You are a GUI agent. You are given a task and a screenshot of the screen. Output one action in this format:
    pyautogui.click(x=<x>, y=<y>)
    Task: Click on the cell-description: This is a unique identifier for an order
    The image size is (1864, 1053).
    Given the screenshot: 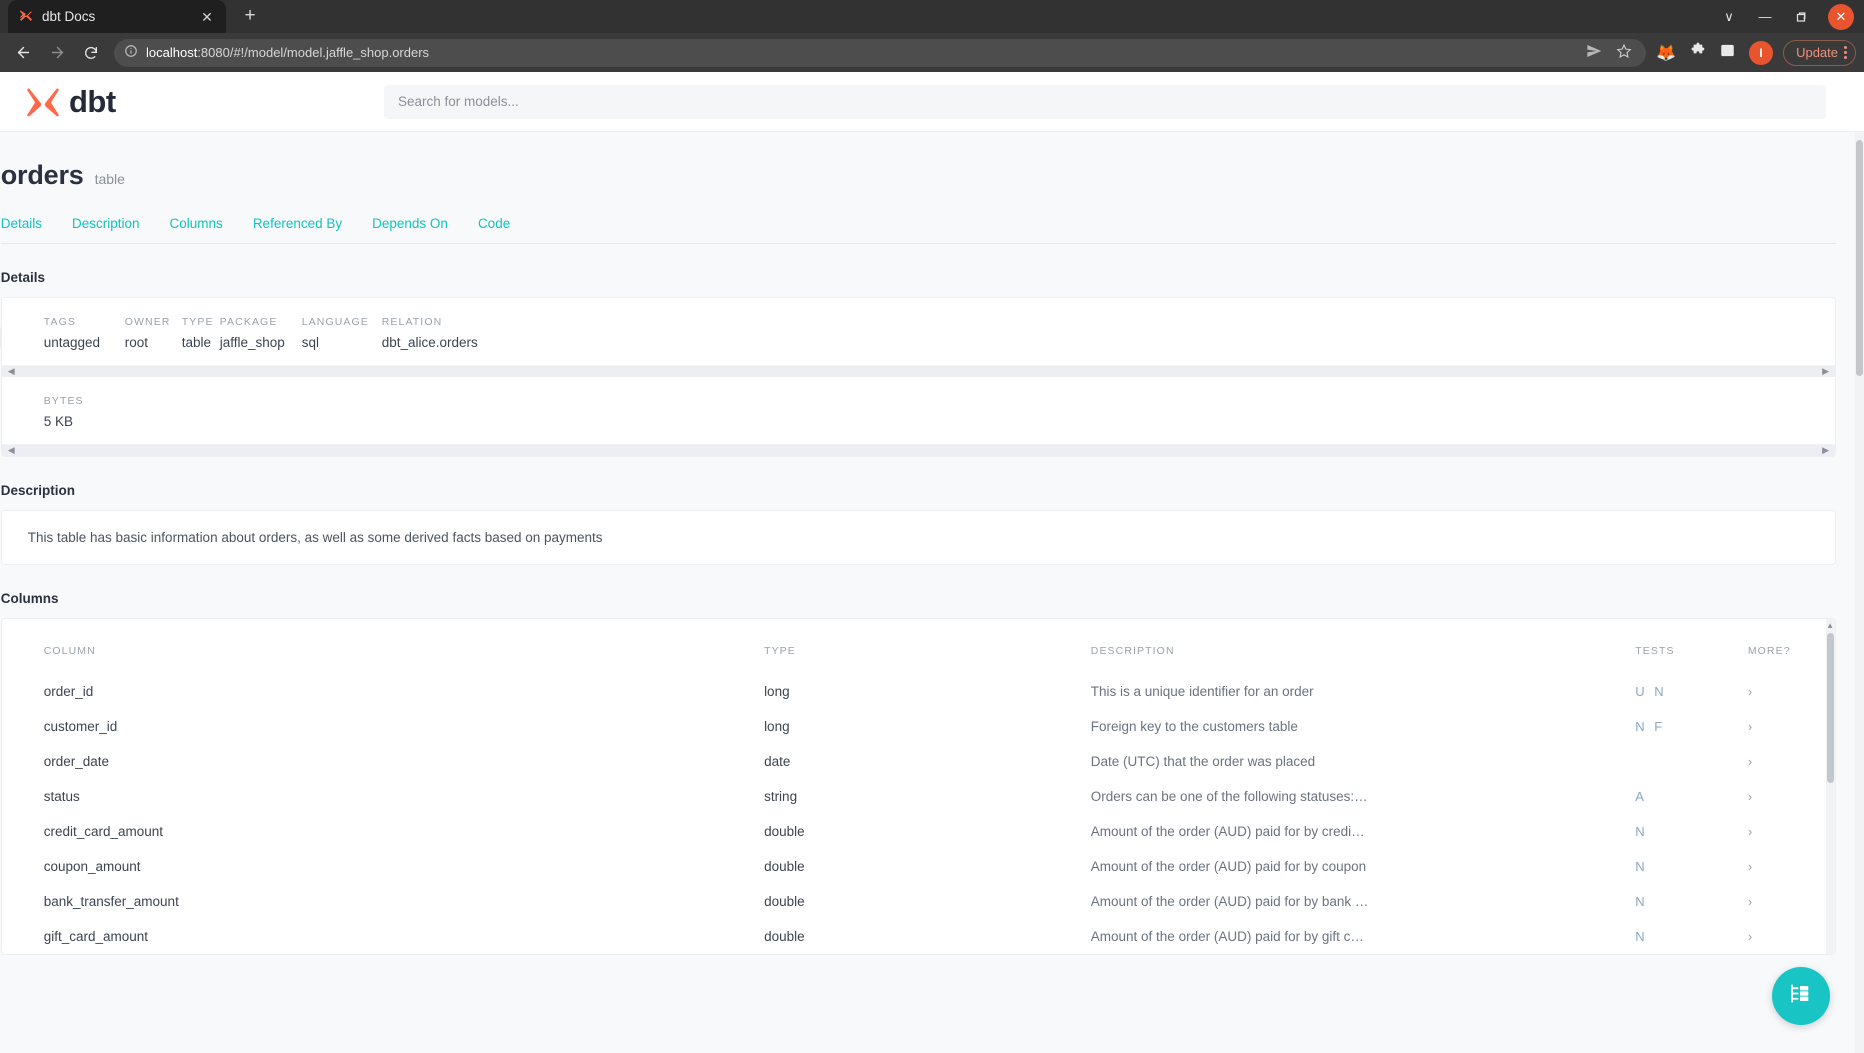 What is the action you would take?
    pyautogui.click(x=1202, y=691)
    